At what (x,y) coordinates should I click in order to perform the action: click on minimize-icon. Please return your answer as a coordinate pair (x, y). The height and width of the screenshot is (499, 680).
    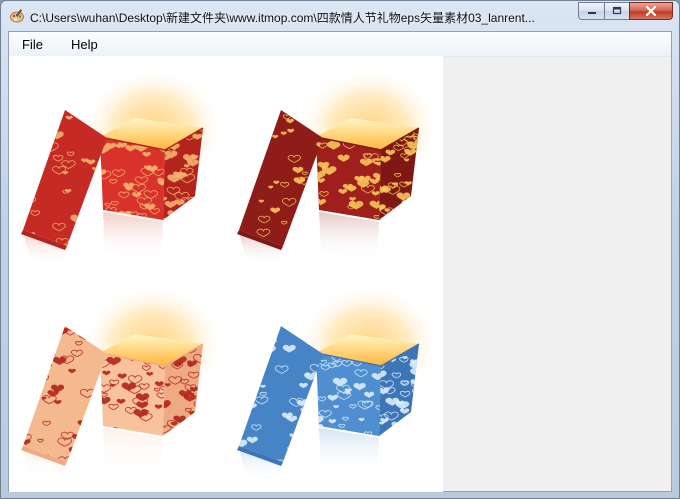
    Looking at the image, I should click on (591, 13).